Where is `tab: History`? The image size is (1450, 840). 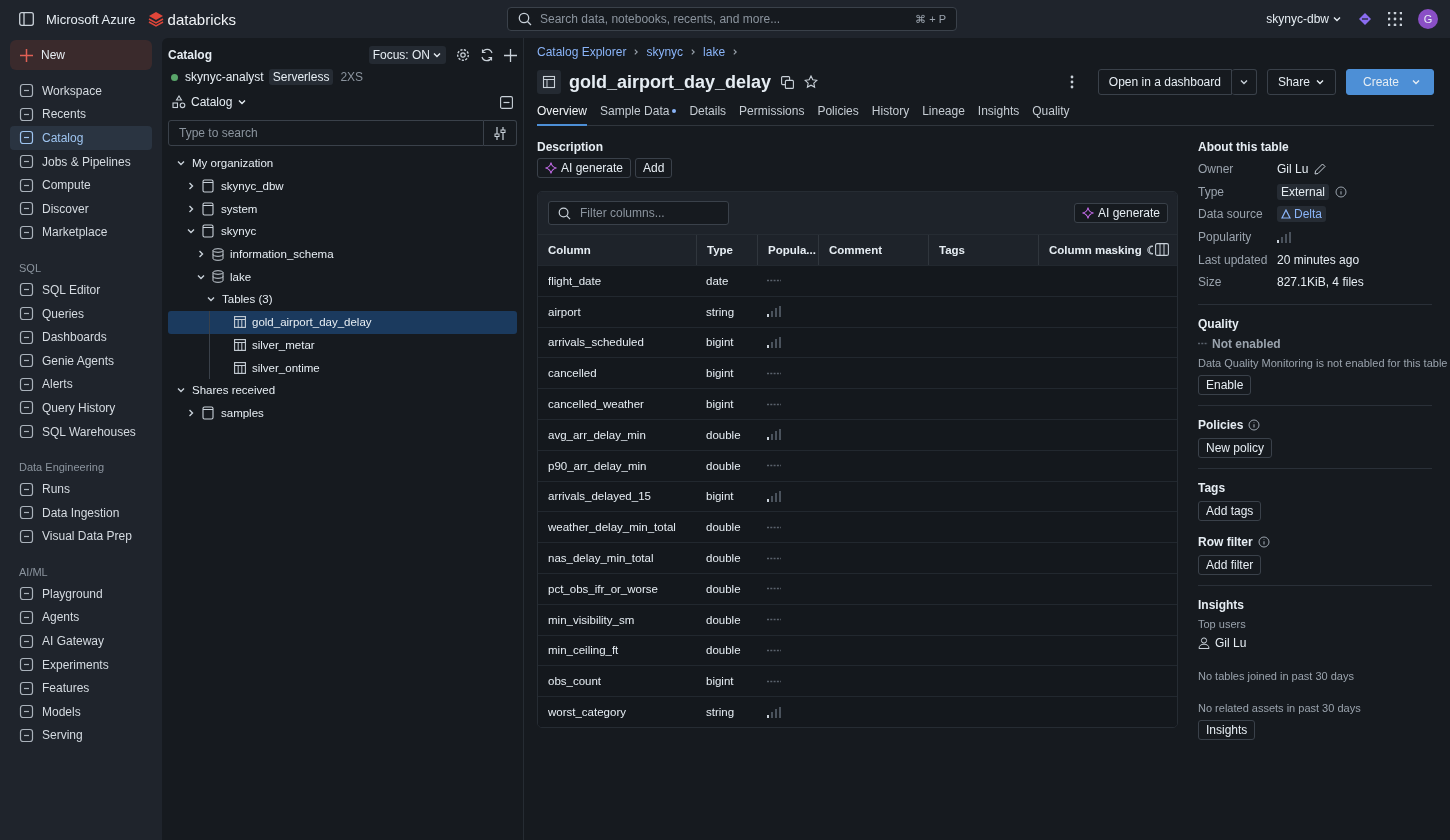 tab: History is located at coordinates (890, 114).